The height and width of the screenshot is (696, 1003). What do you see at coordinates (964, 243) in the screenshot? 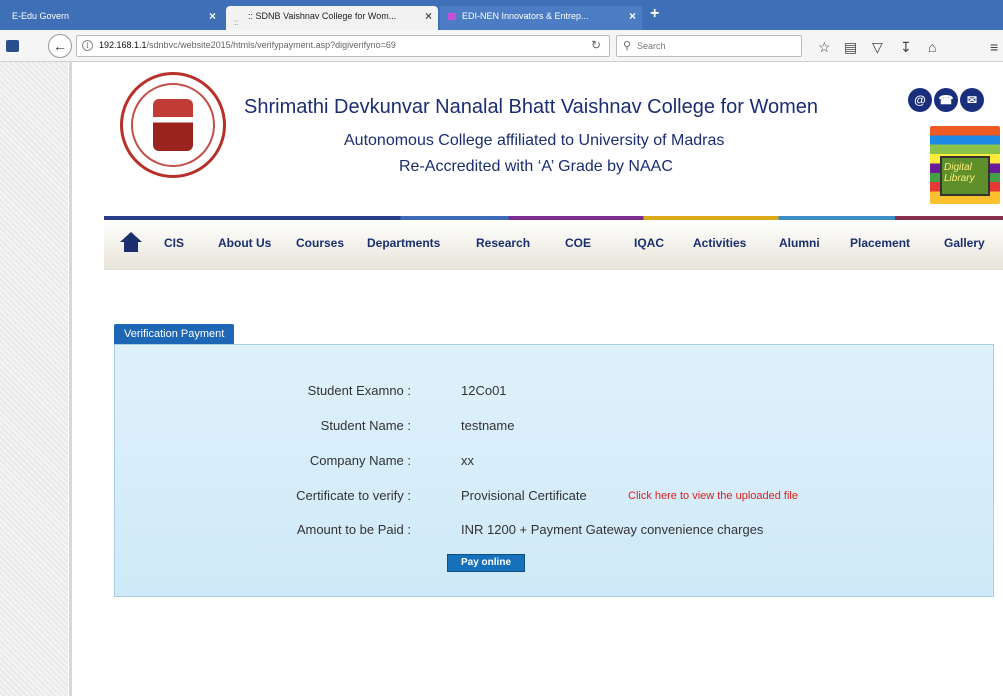
I see `menu-item-gallery: Gallery` at bounding box center [964, 243].